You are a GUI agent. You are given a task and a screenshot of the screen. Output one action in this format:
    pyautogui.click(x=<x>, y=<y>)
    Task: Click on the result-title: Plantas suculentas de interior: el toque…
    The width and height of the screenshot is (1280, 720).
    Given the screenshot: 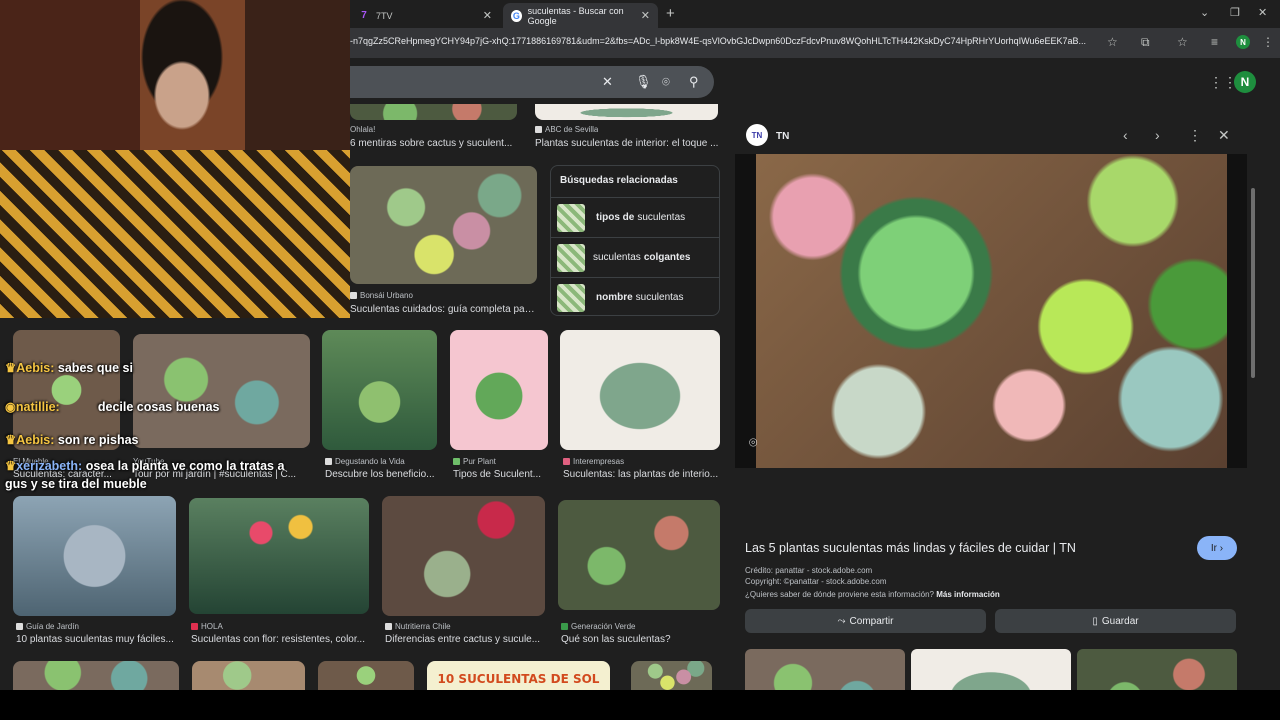 What is the action you would take?
    pyautogui.click(x=627, y=143)
    